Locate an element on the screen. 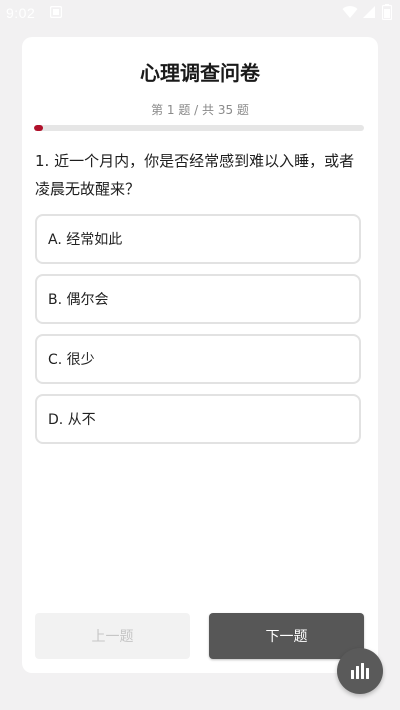 Image resolution: width=400 pixels, height=710 pixels. prev-button-label: 上一题 is located at coordinates (112, 637).